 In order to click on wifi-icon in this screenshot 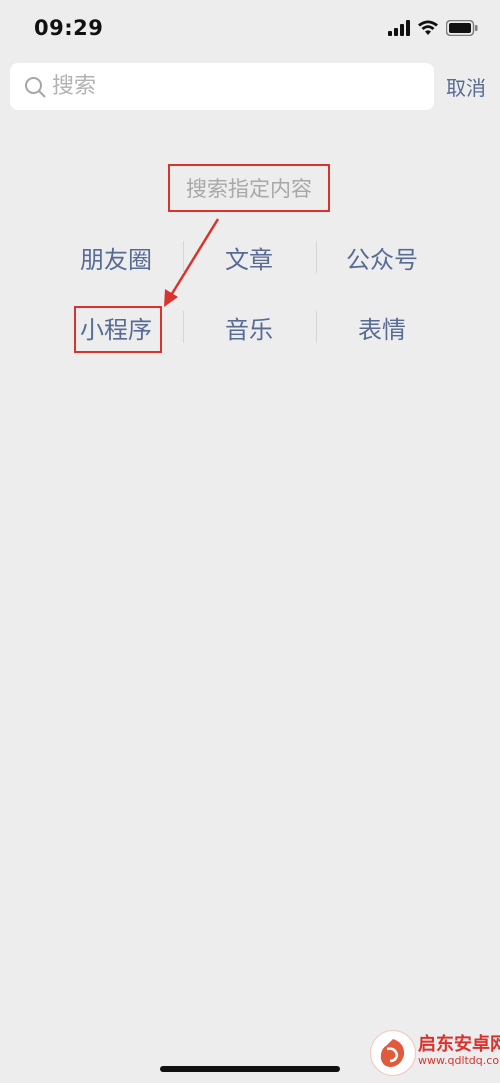, I will do `click(428, 27)`.